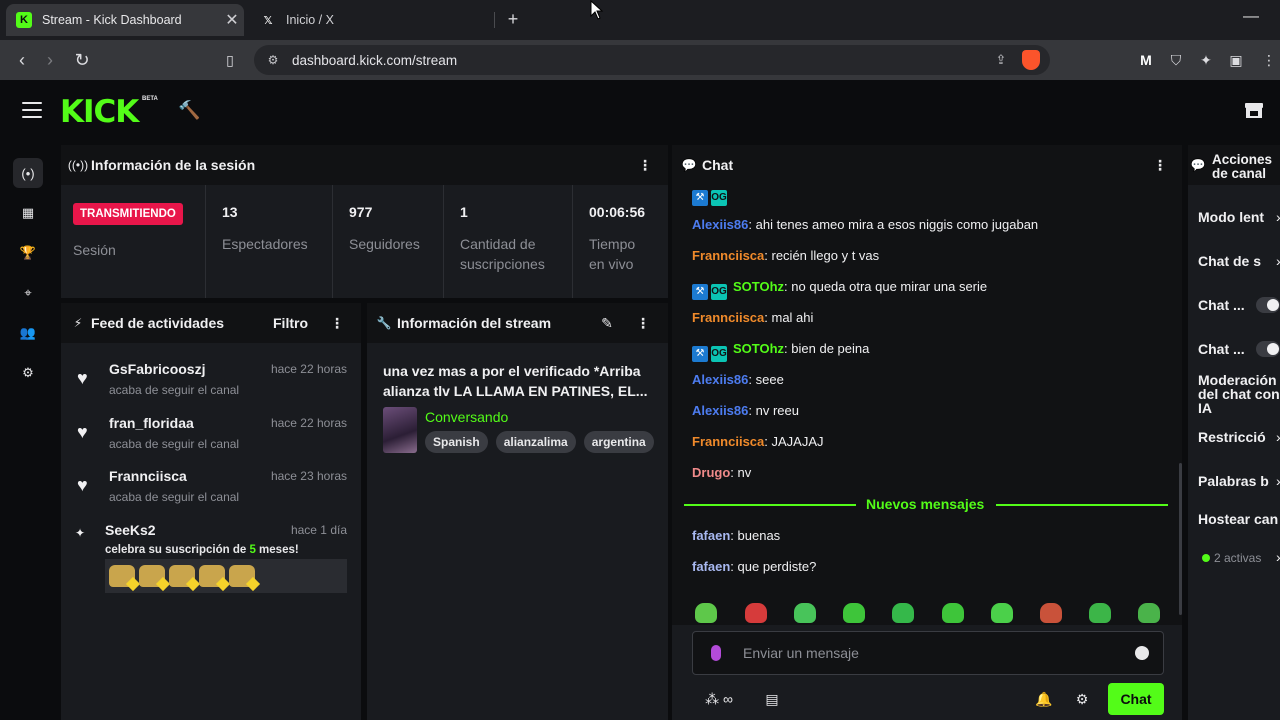 Image resolution: width=1280 pixels, height=720 pixels. What do you see at coordinates (226, 576) in the screenshot?
I see `subscription-emotes` at bounding box center [226, 576].